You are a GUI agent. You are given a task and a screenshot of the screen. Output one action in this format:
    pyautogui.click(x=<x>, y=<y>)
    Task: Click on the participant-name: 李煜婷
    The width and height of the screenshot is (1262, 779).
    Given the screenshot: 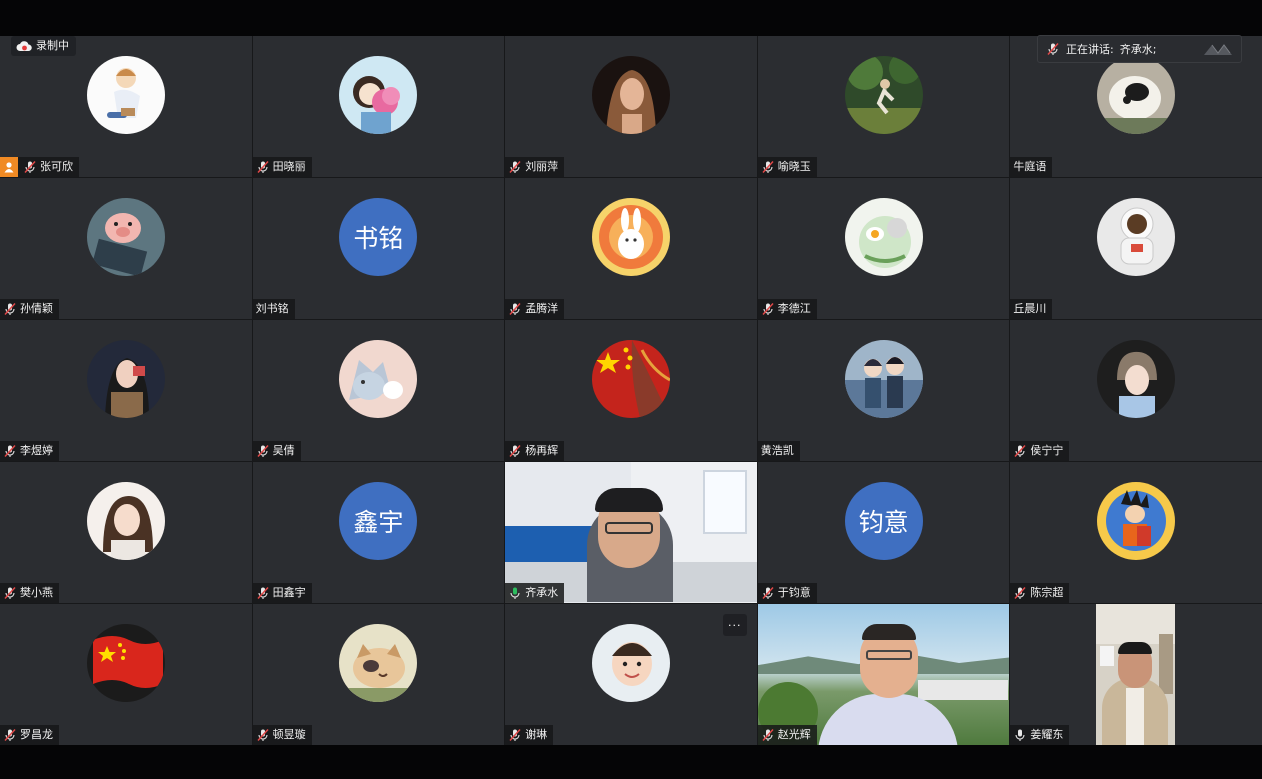 What is the action you would take?
    pyautogui.click(x=36, y=450)
    